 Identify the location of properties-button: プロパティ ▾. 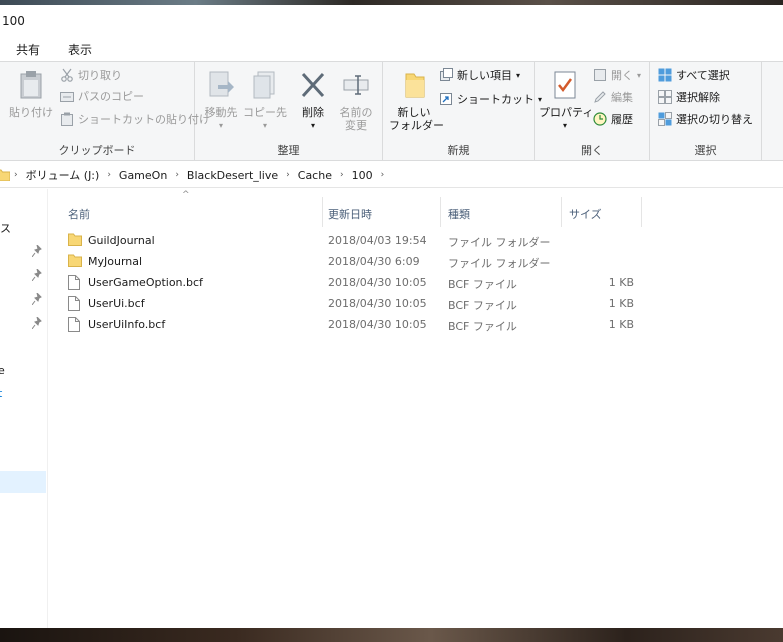
(566, 101).